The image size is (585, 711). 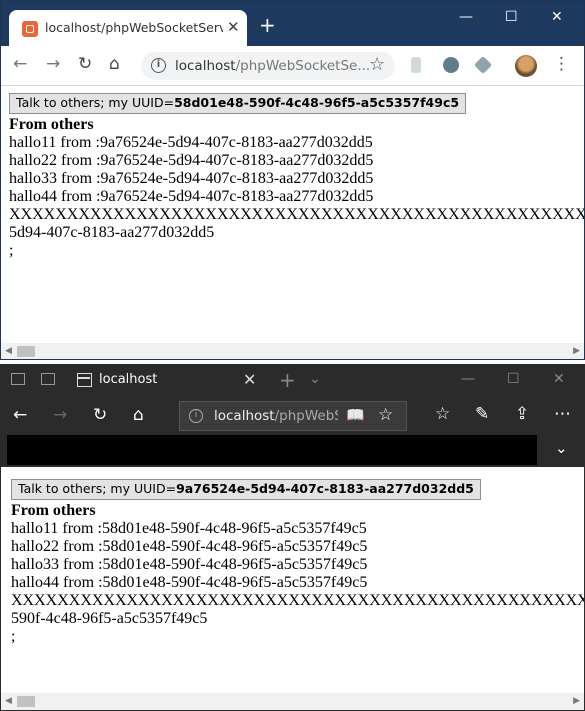 What do you see at coordinates (134, 27) in the screenshot?
I see `chrome-tab-title: localhost/phpWebSocketServer/\` at bounding box center [134, 27].